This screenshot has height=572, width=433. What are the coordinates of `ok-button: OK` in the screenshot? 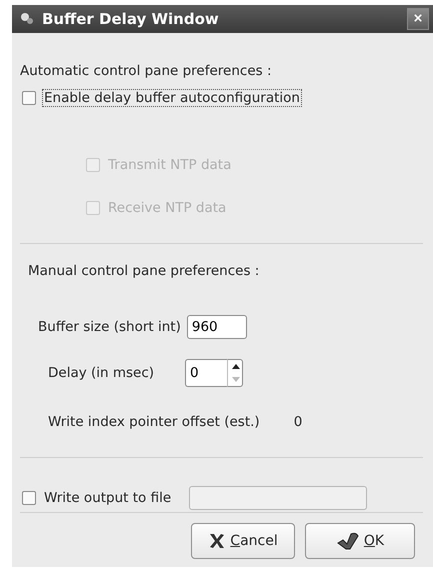 It's located at (360, 541).